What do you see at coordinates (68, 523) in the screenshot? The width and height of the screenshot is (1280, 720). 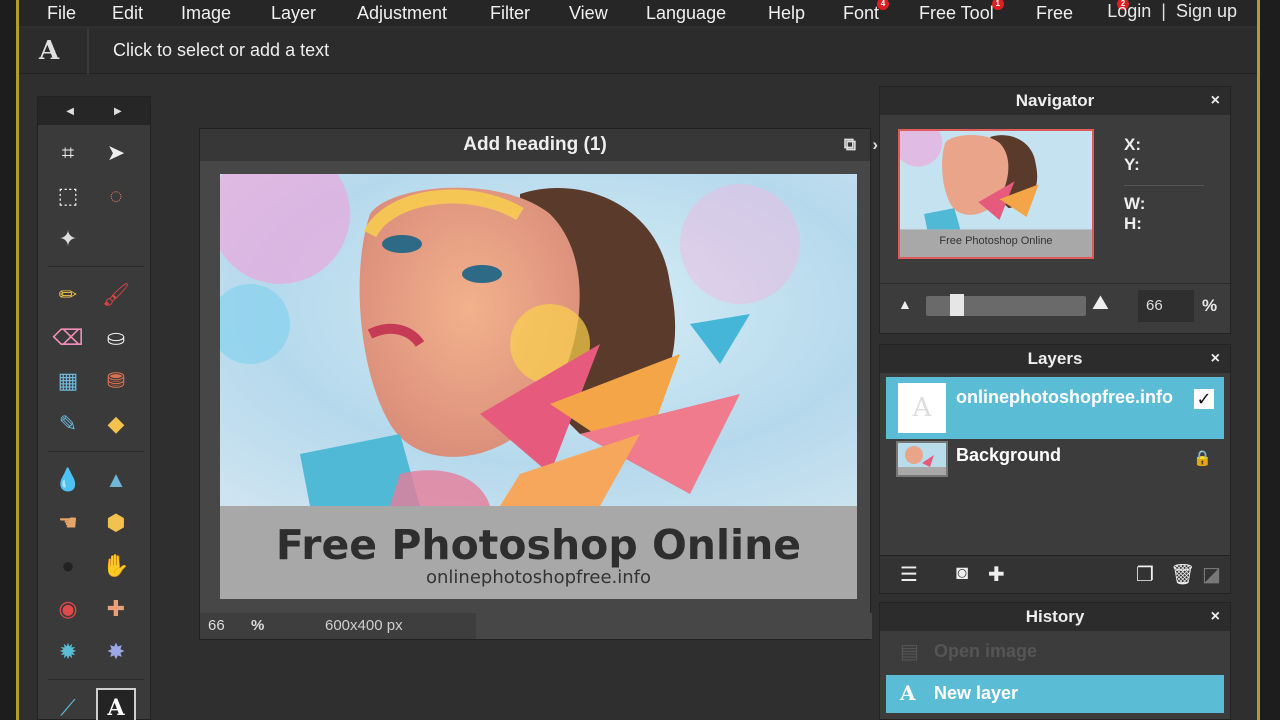 I see `smudge-tool-icon: ☚` at bounding box center [68, 523].